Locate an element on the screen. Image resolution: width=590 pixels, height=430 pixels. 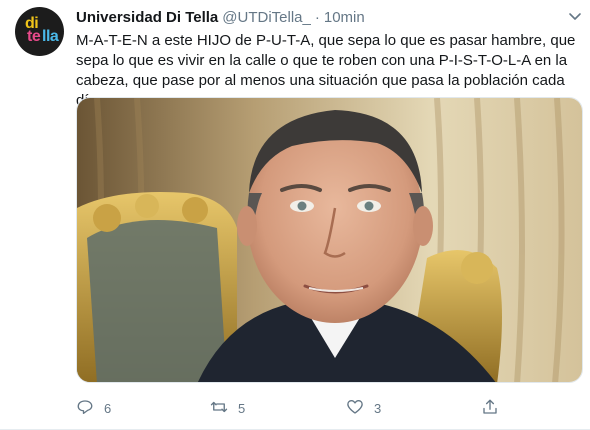
tweet-header: Universidad Di Tella @UTDiTella_ · 10min is located at coordinates (220, 19).